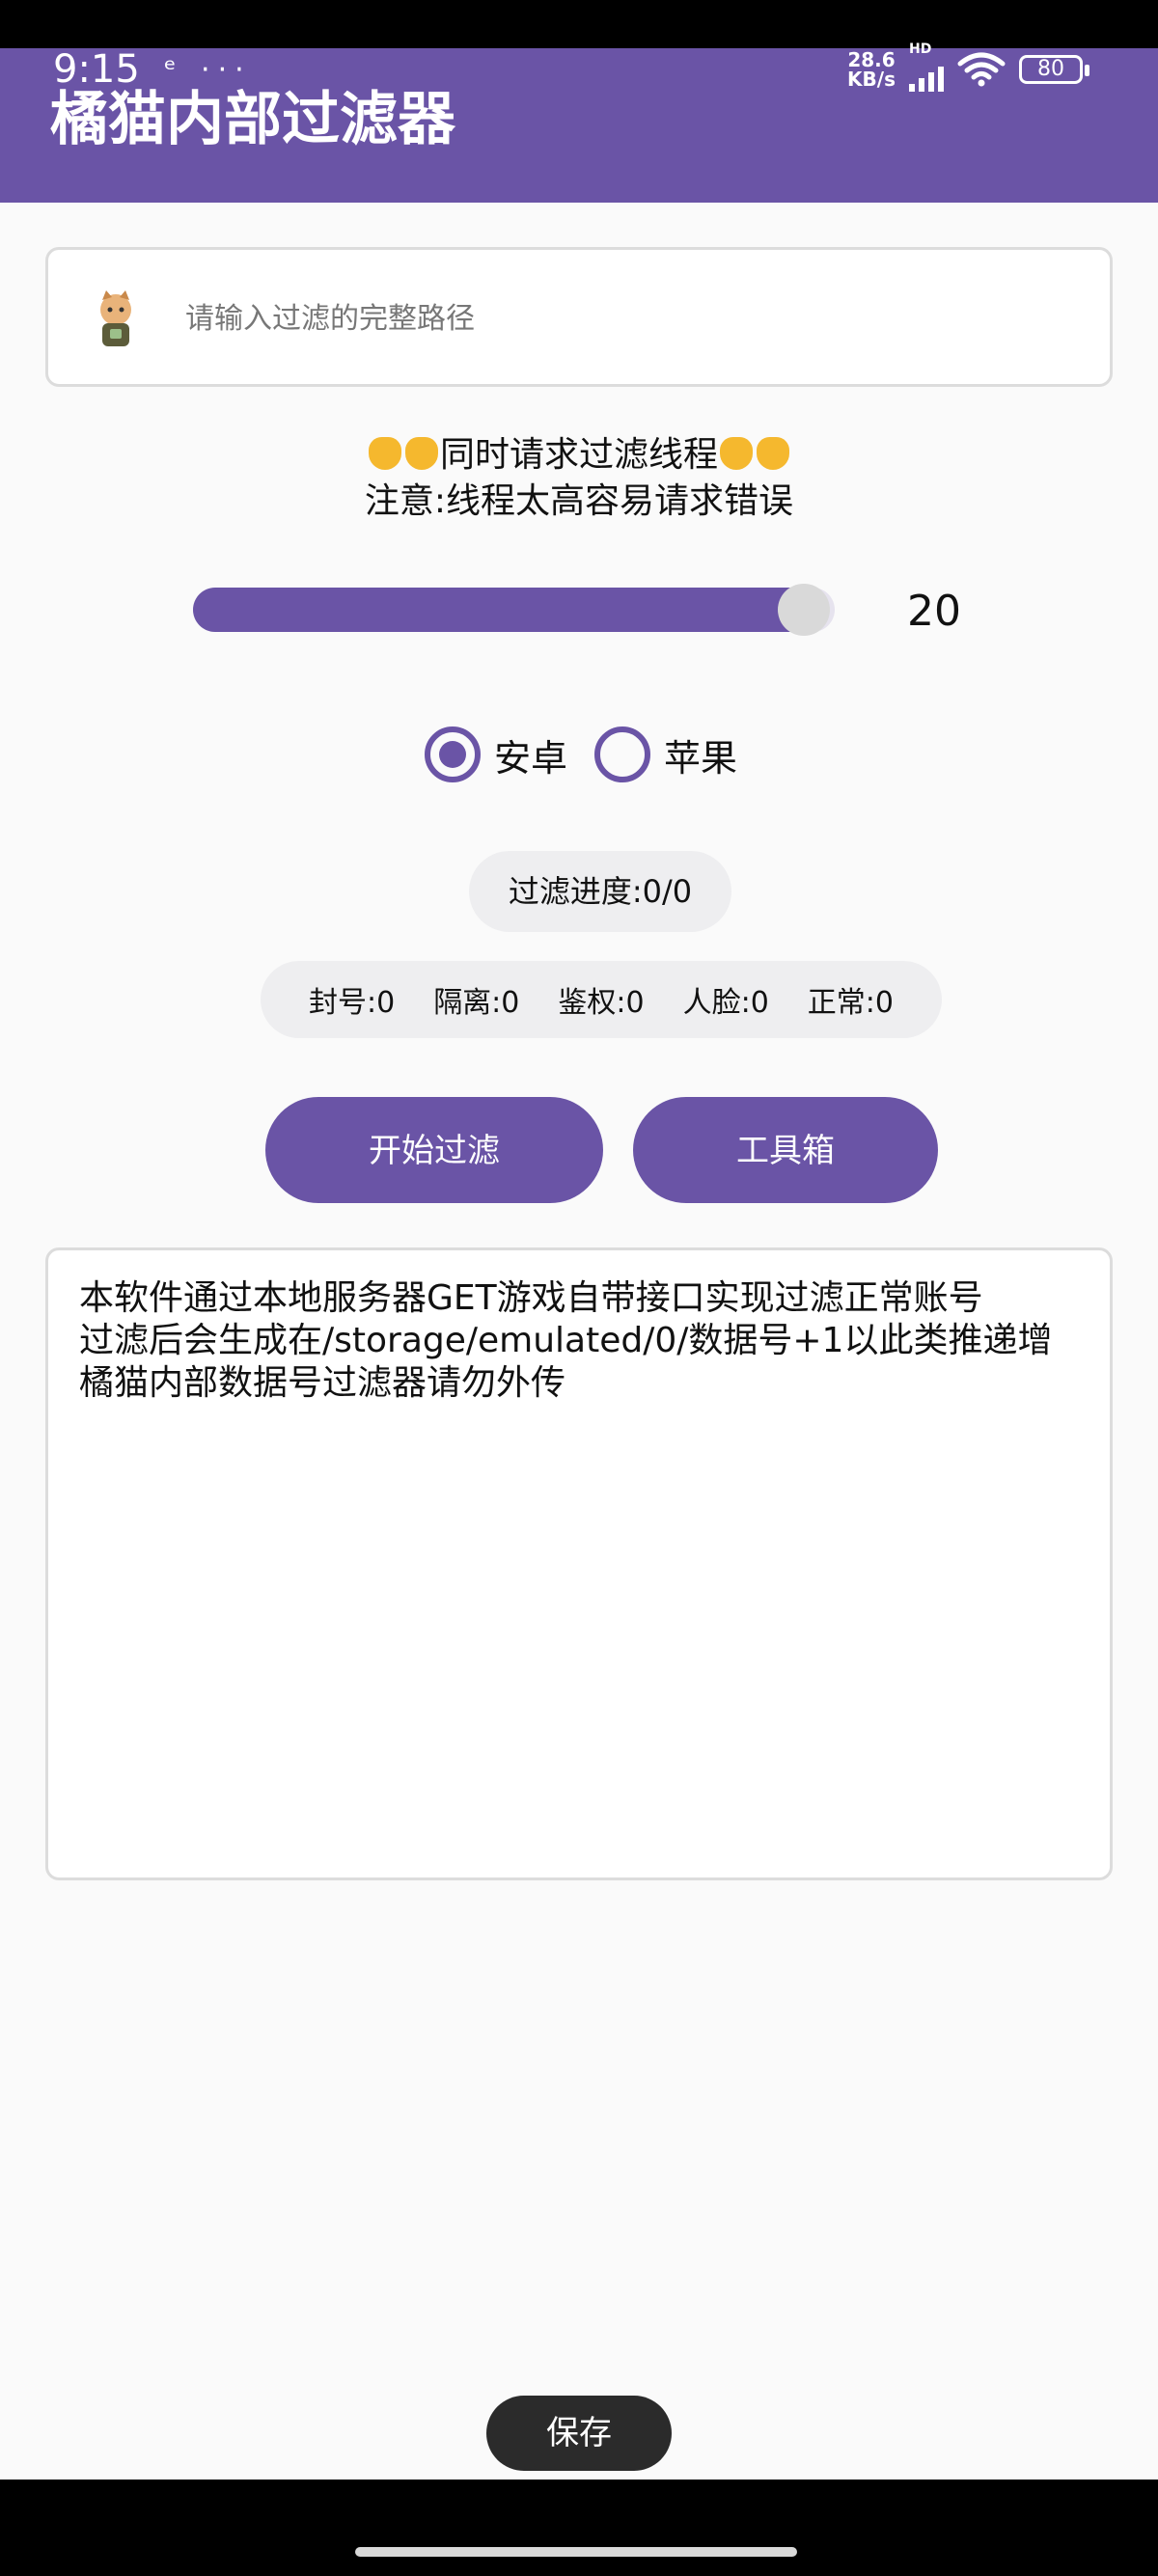 Image resolution: width=1158 pixels, height=2576 pixels. Describe the element at coordinates (850, 1003) in the screenshot. I see `stat-normal: 正常:0` at that location.